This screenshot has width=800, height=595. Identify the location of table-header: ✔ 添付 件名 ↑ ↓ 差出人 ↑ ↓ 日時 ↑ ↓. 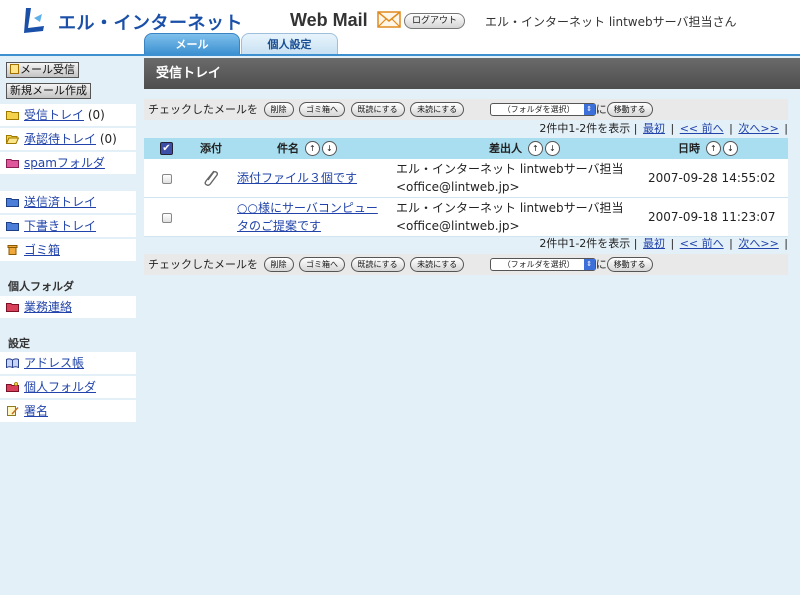
(466, 148).